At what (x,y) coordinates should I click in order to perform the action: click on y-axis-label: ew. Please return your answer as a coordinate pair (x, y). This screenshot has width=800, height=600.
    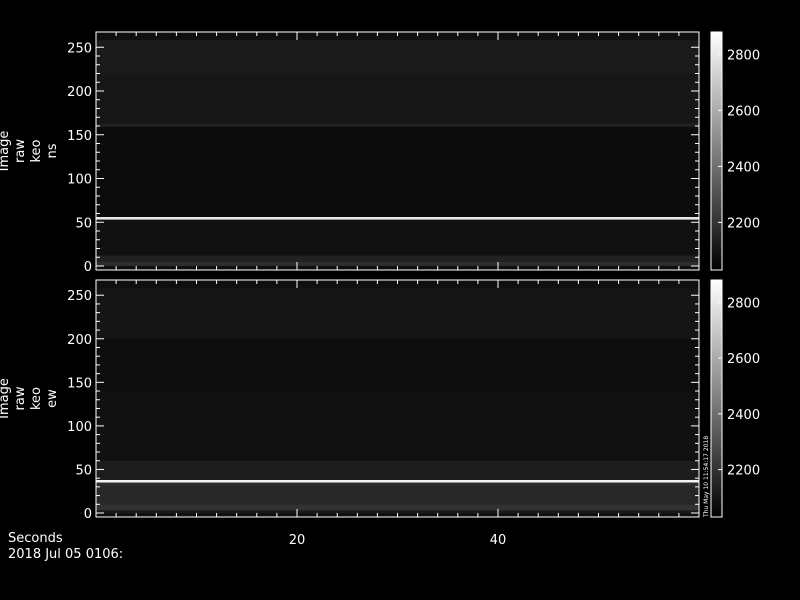
    Looking at the image, I should click on (52, 398).